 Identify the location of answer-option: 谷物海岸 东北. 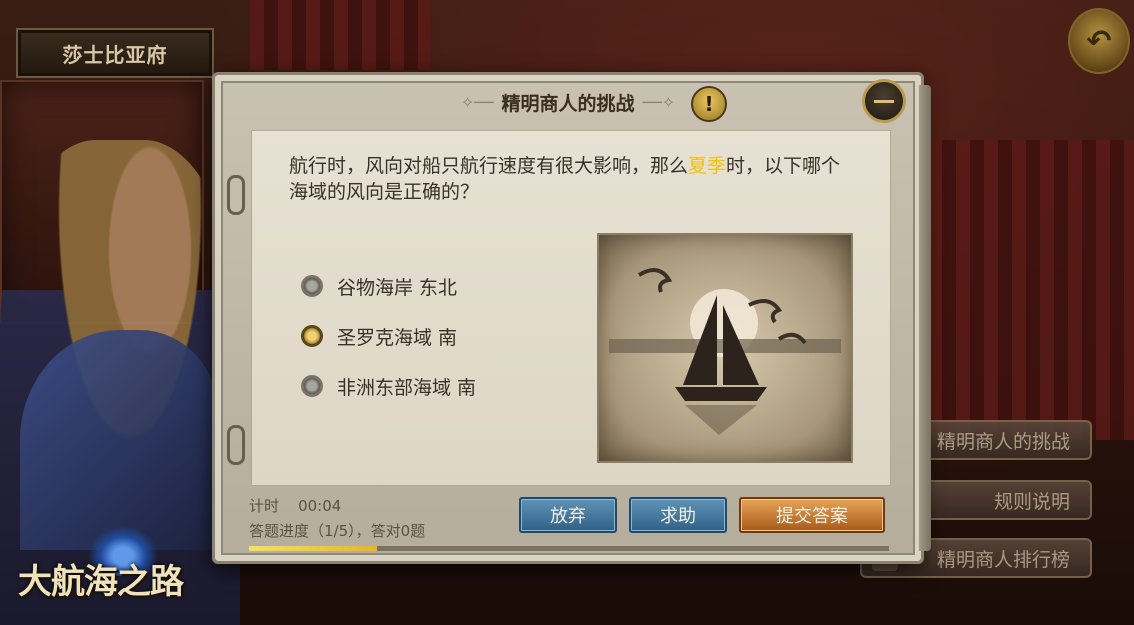
(388, 286).